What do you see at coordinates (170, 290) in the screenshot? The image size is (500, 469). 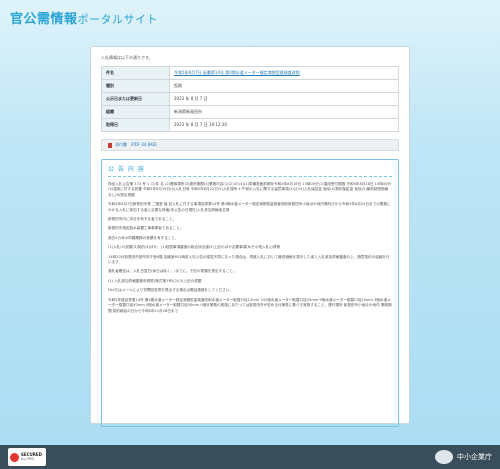 I see `content-paragraph: FAX又はメールにより質問回答書を提出する場合は電話連絡をしてください。` at bounding box center [170, 290].